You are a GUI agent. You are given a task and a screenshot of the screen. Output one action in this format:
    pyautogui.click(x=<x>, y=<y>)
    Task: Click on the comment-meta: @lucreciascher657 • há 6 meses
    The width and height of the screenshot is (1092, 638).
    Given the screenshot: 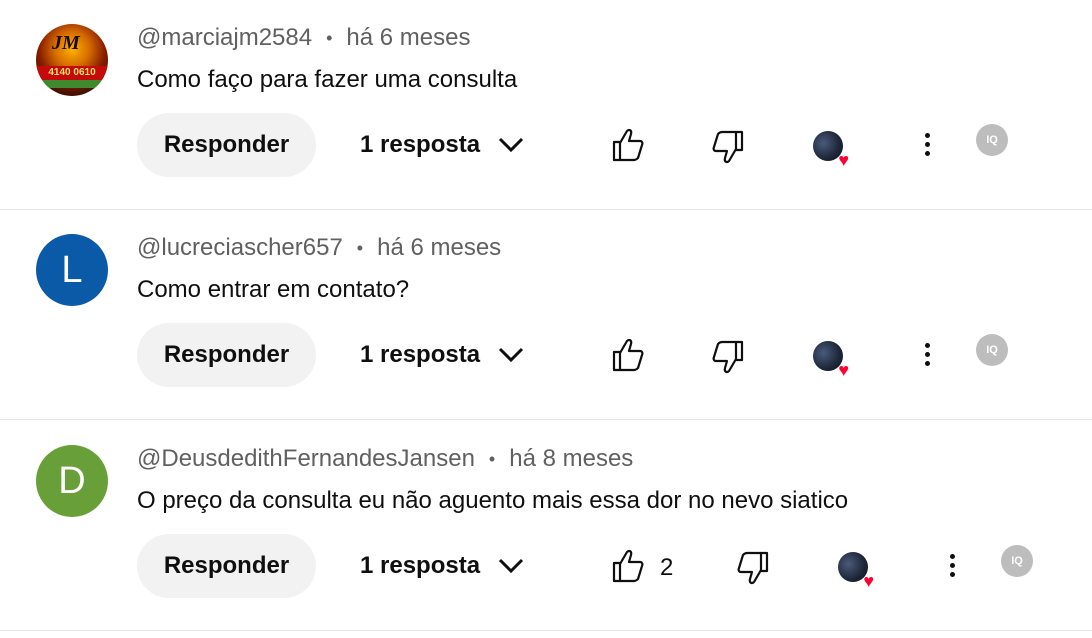 What is the action you would take?
    pyautogui.click(x=319, y=248)
    